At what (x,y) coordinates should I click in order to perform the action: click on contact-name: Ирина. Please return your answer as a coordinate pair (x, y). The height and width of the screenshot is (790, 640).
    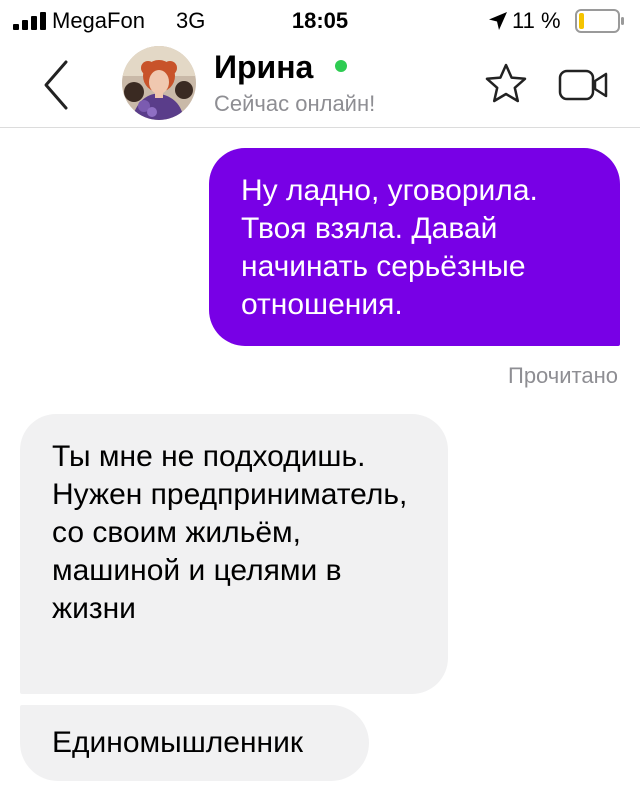
    Looking at the image, I should click on (264, 67).